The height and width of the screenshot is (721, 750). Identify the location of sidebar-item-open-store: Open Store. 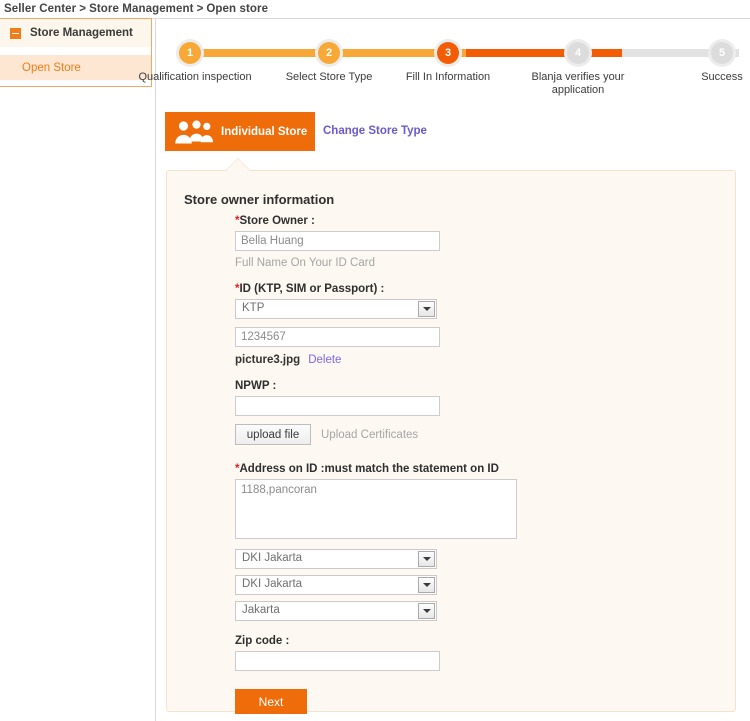
(75, 67).